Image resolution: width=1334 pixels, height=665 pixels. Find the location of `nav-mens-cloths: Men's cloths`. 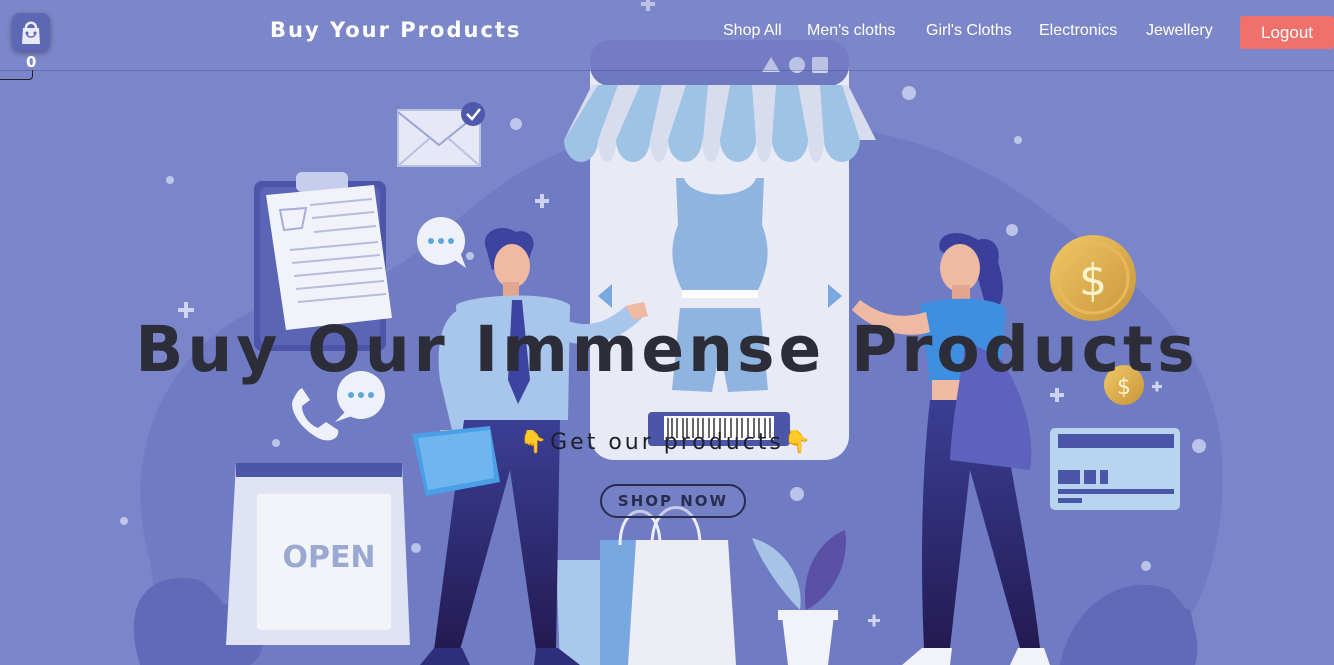

nav-mens-cloths: Men's cloths is located at coordinates (851, 31).